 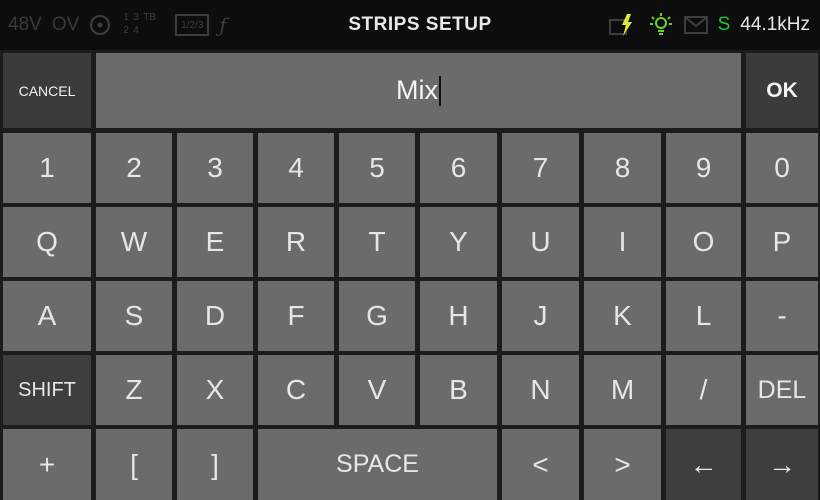 I want to click on key-p: P, so click(x=782, y=242).